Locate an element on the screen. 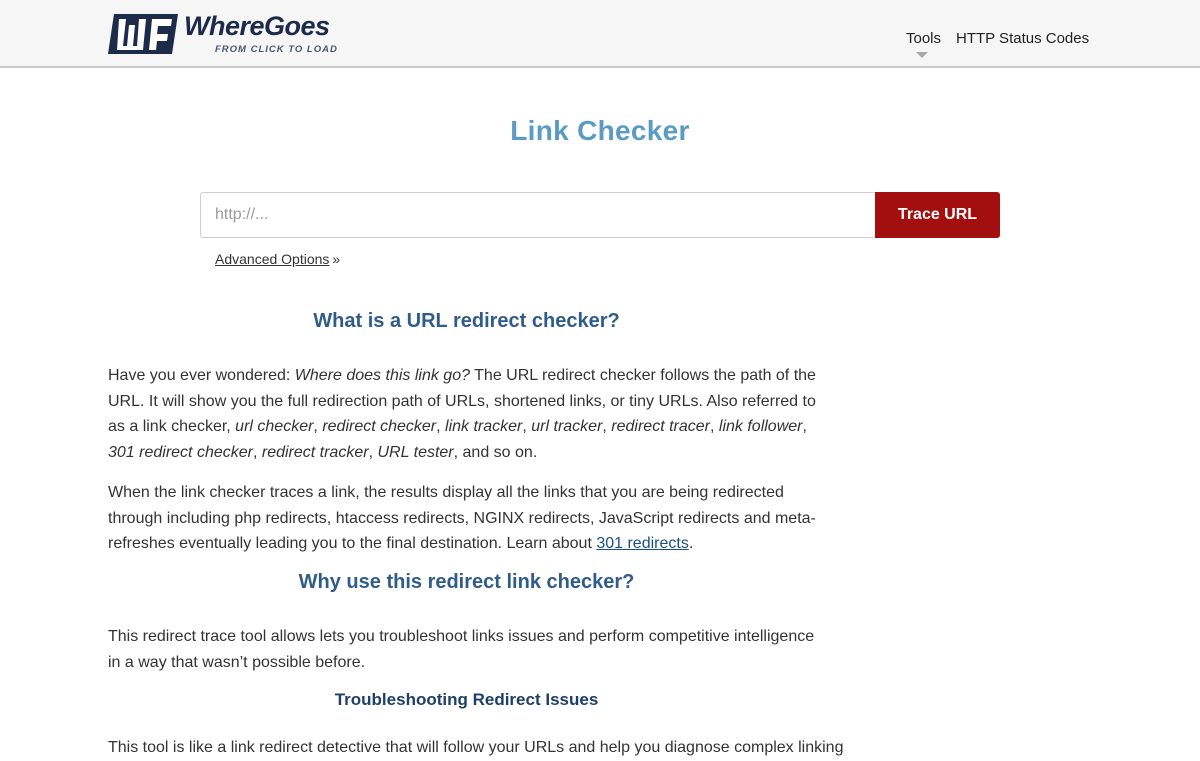  trace-url-button: Trace URL is located at coordinates (937, 215).